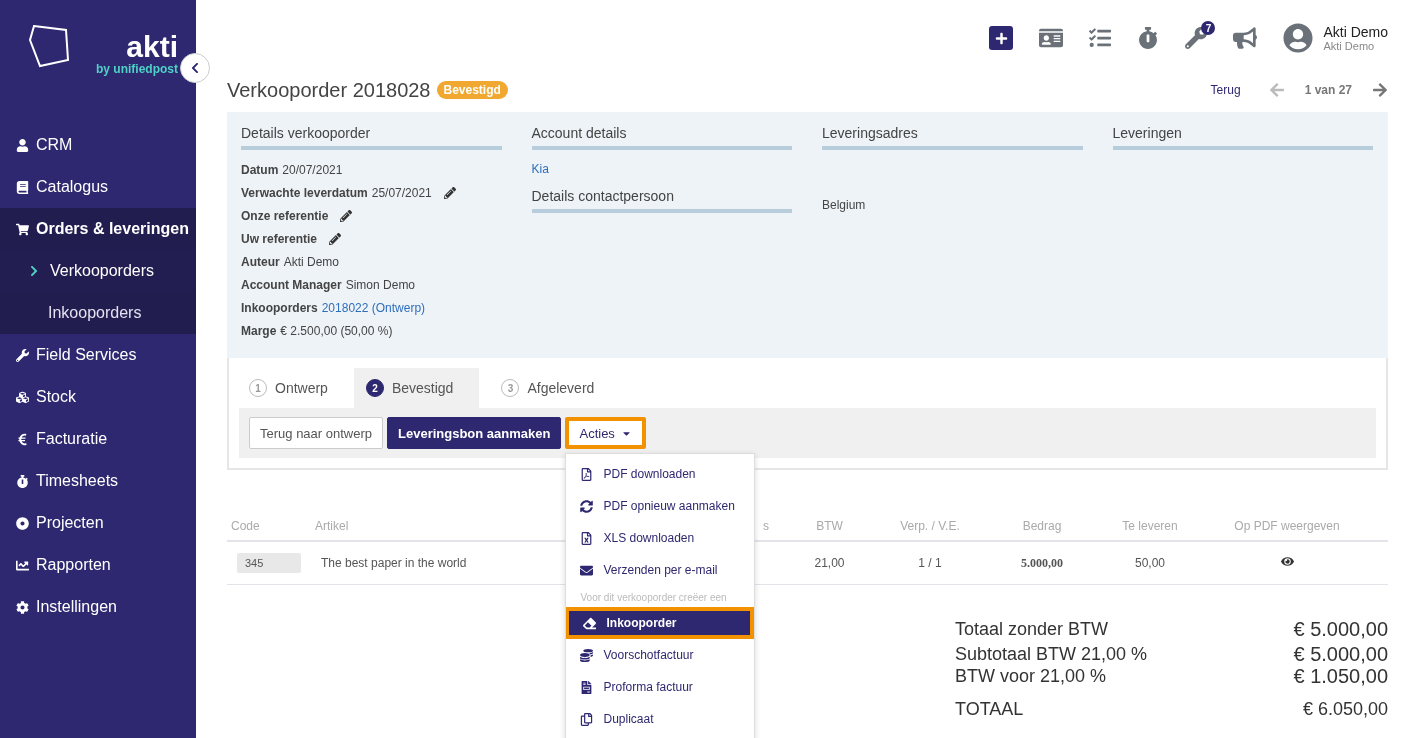 Image resolution: width=1401 pixels, height=738 pixels. I want to click on add-button, so click(1001, 38).